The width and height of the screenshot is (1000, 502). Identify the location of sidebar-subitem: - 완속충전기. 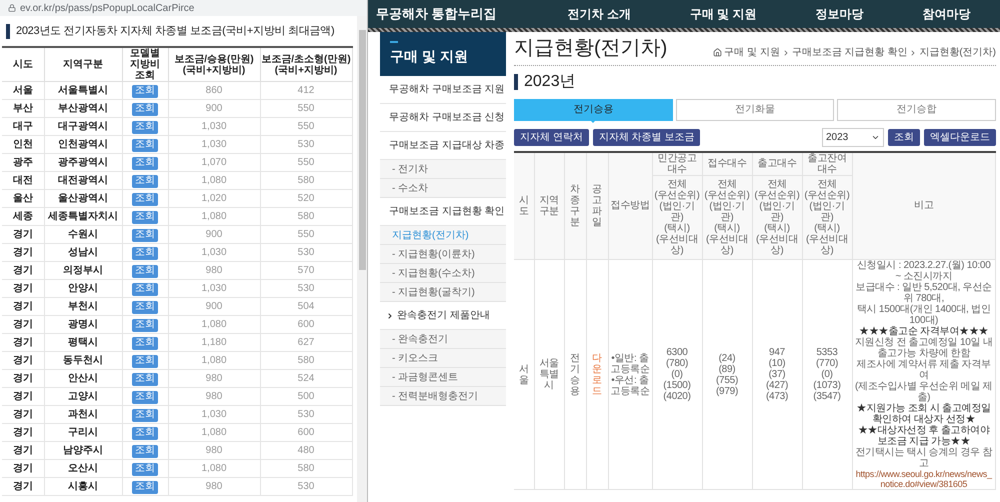
(443, 339).